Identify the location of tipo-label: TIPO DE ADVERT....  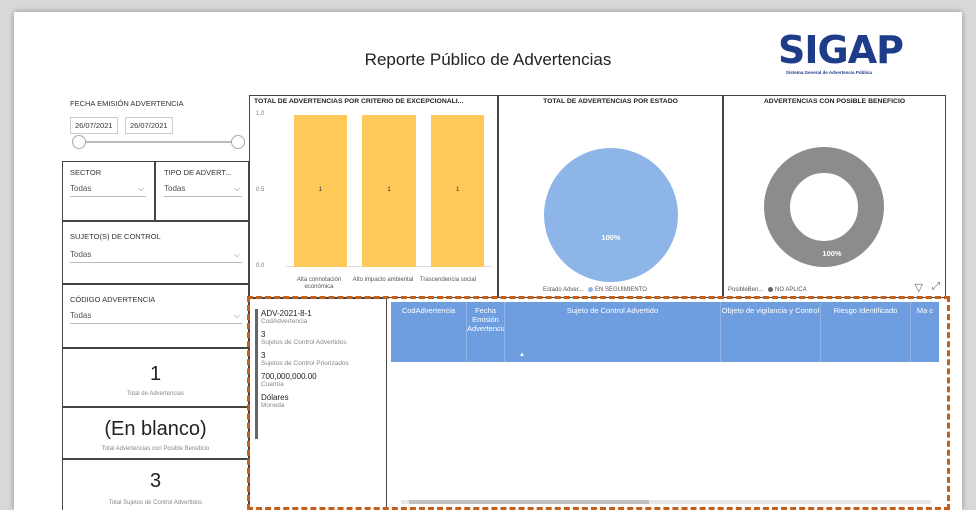
(198, 172).